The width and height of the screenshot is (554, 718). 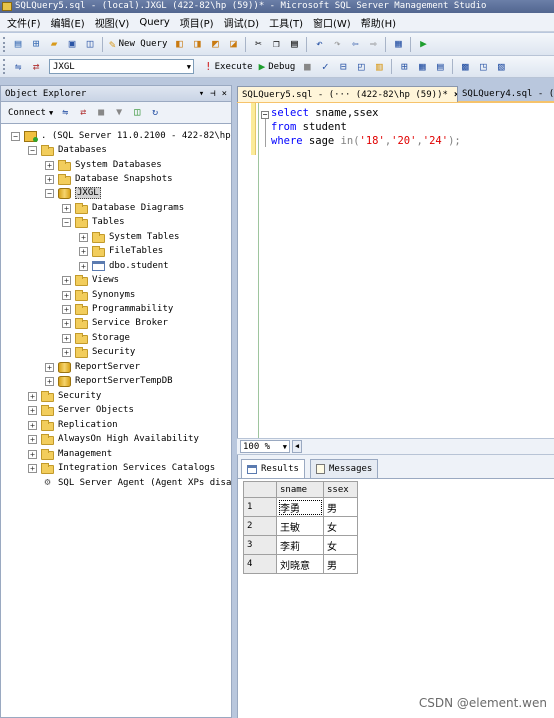 I want to click on cell-sname: 刘晓意, so click(x=300, y=564).